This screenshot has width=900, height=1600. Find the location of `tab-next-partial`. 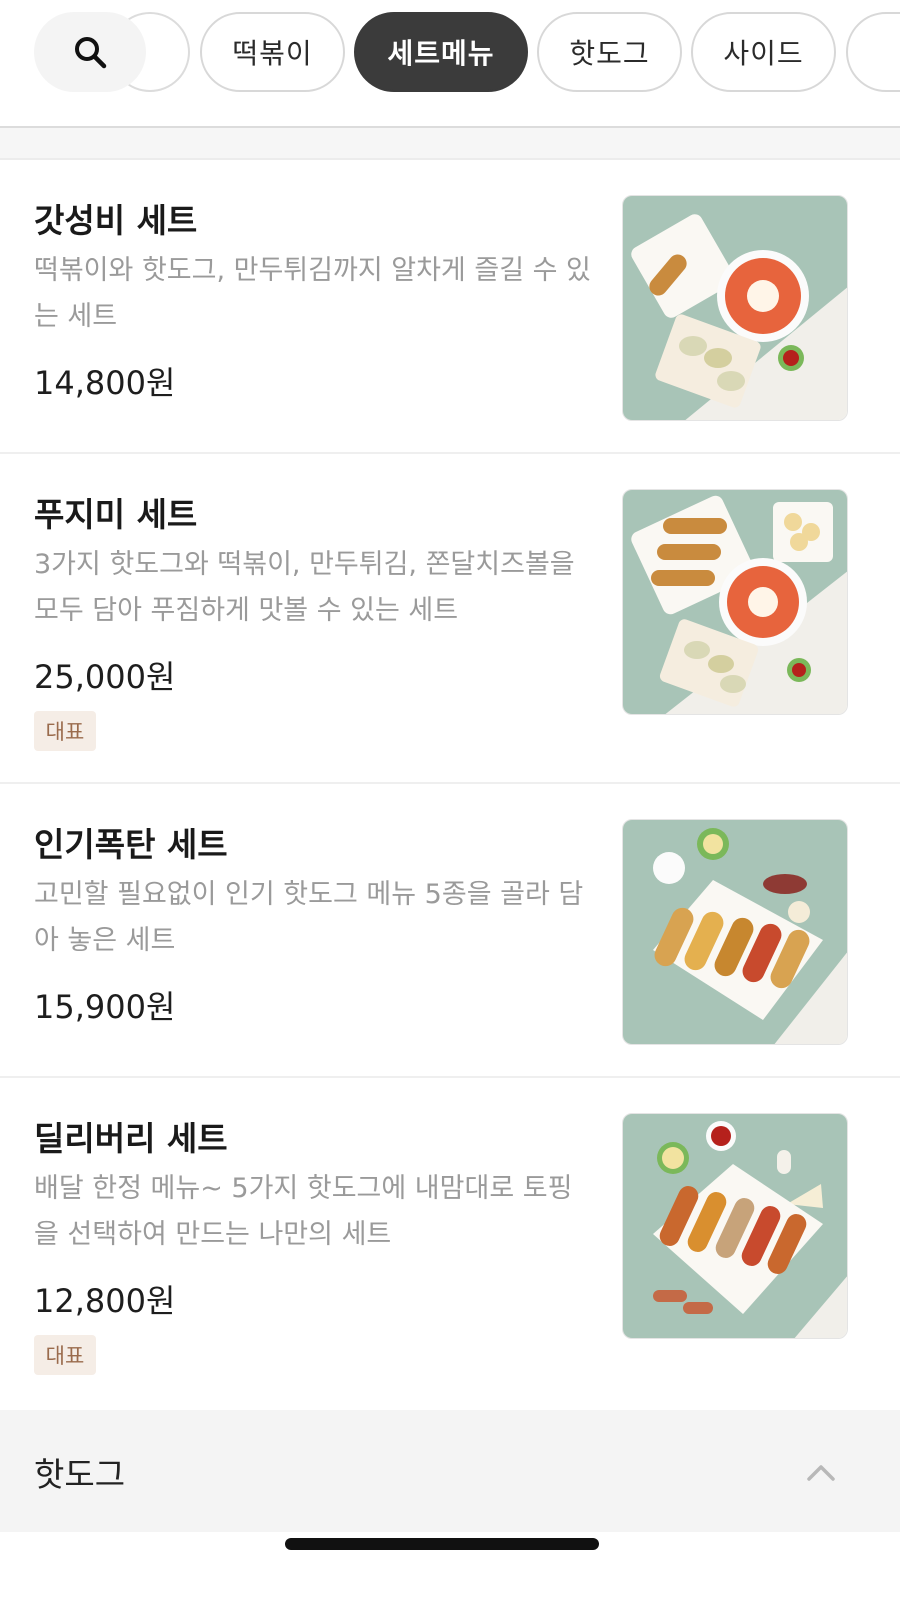

tab-next-partial is located at coordinates (873, 52).